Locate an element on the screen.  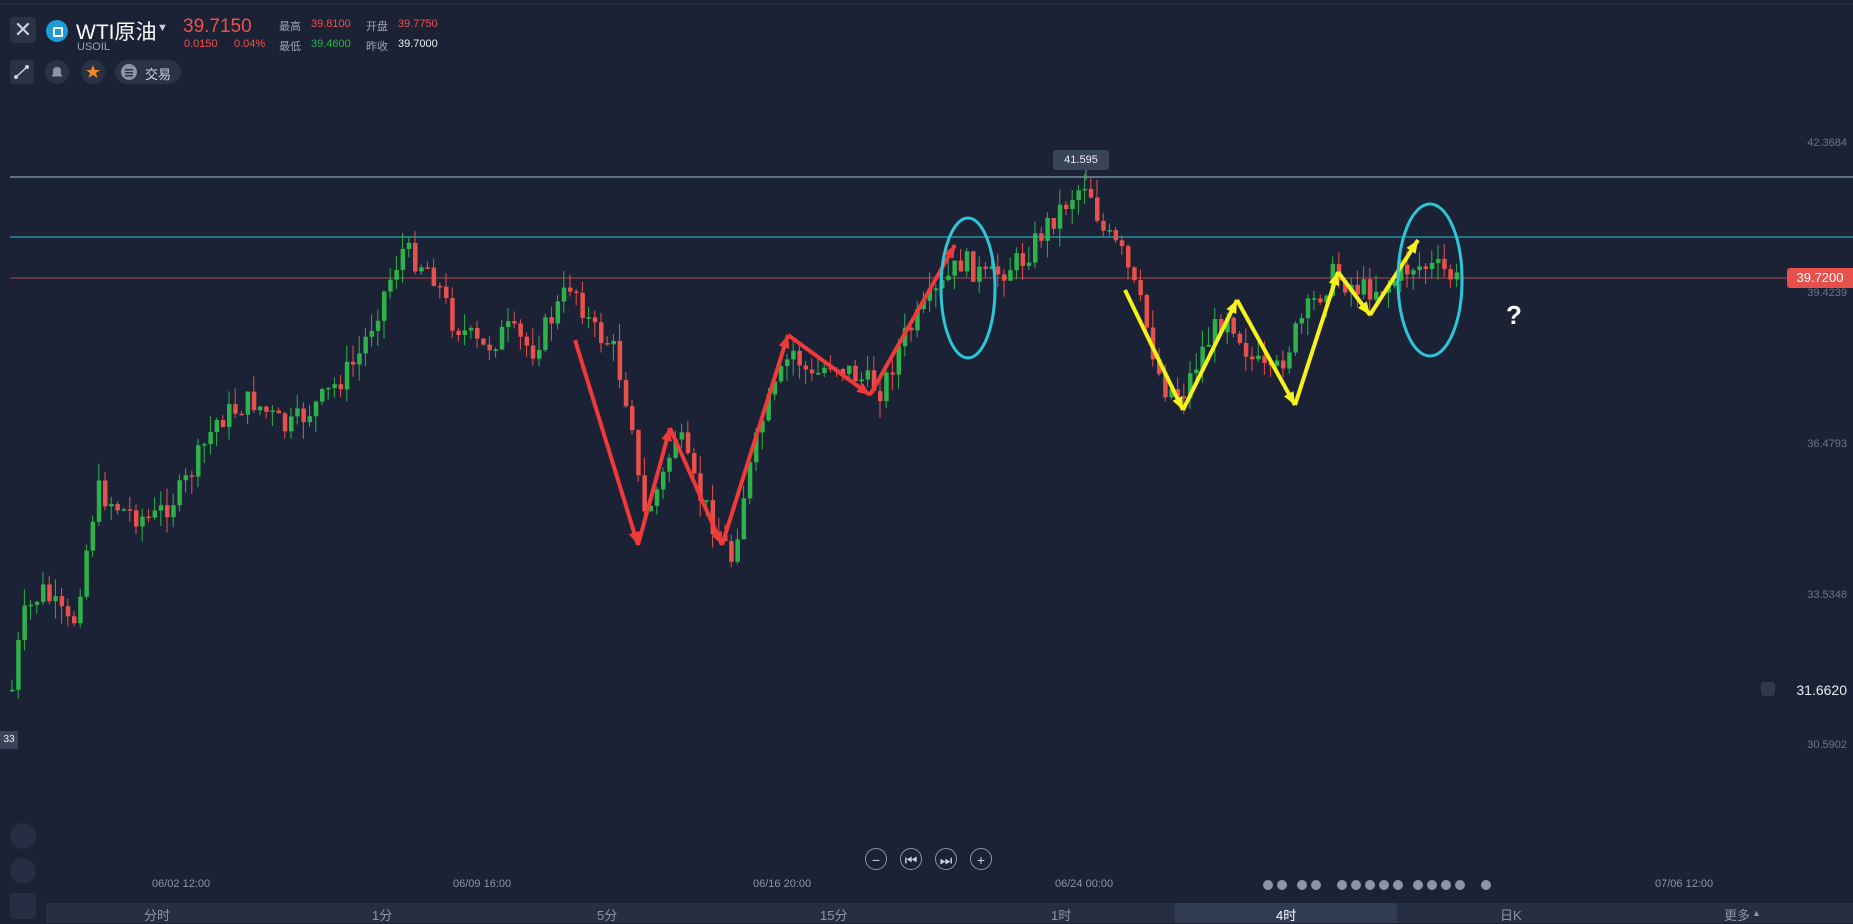
tab-timeframe-1d: 日K is located at coordinates (1511, 914).